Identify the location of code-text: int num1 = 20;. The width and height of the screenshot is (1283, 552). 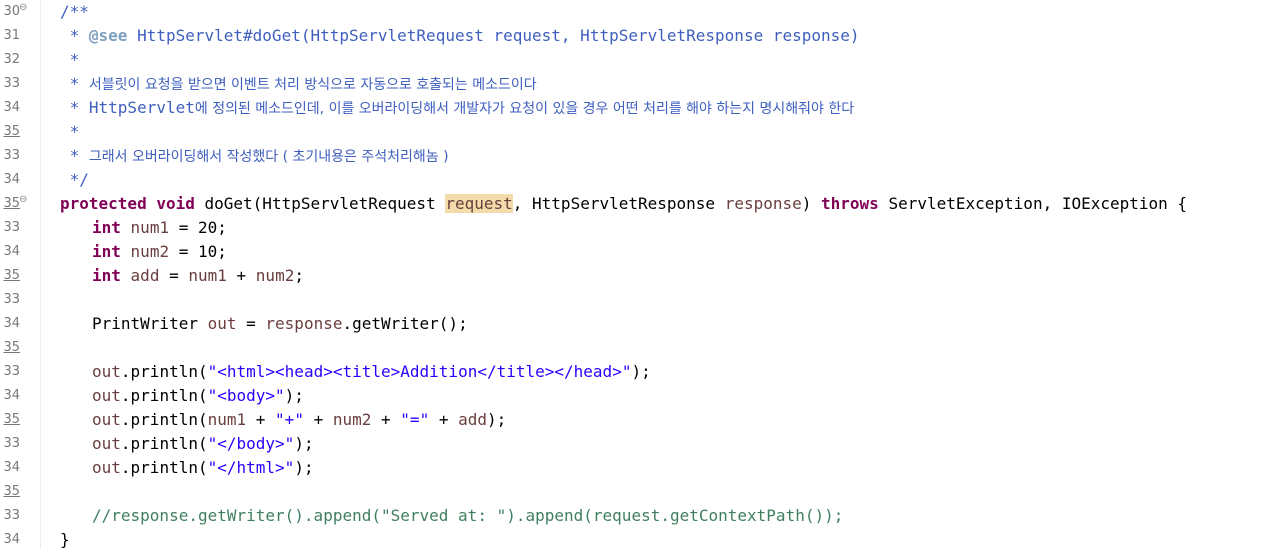
(159, 227).